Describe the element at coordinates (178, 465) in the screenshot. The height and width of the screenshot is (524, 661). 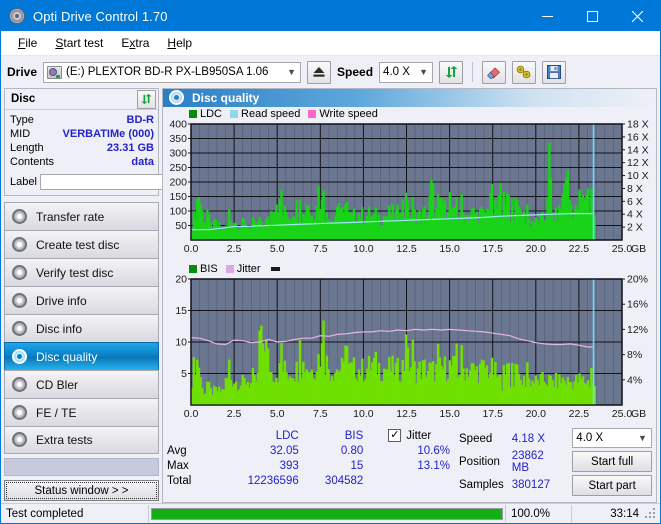
I see `stats-row-key: Max` at that location.